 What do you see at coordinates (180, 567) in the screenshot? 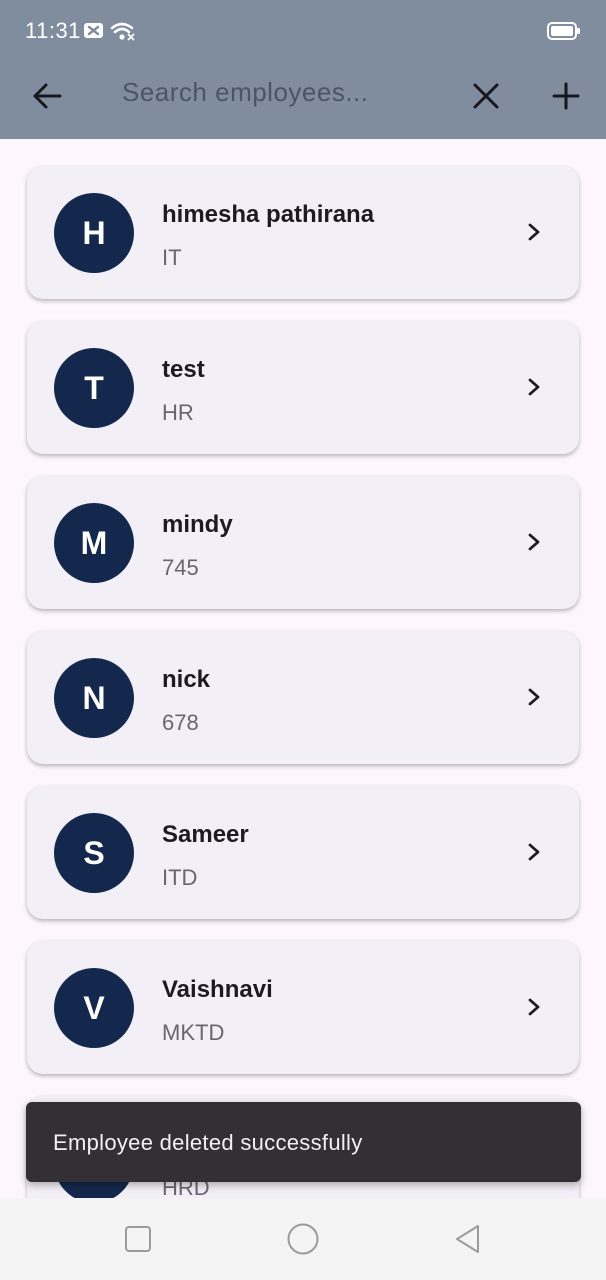
I see `employee-department: 745` at bounding box center [180, 567].